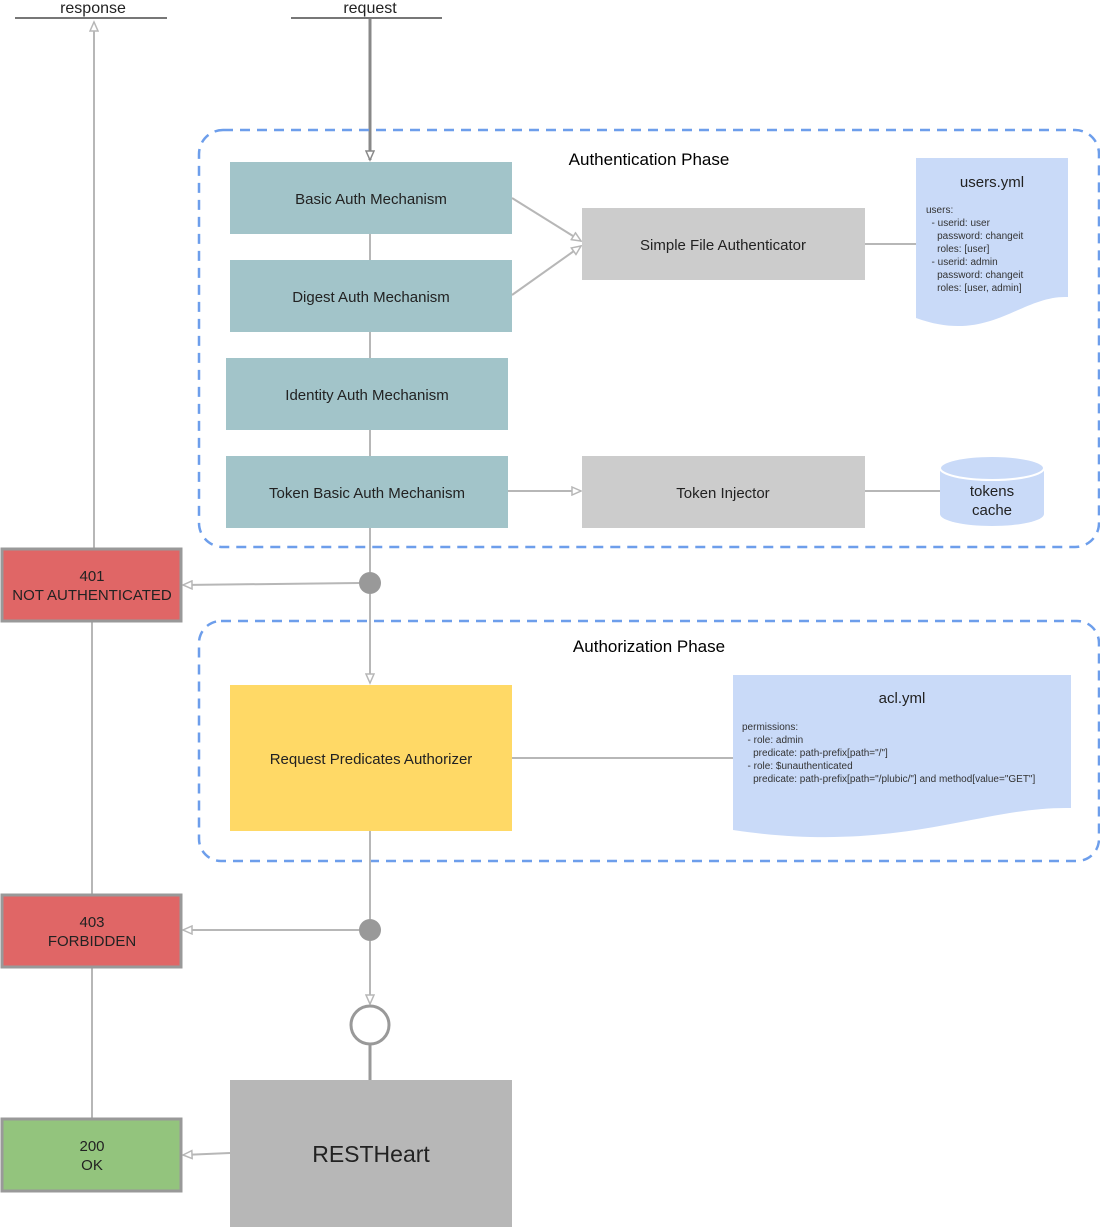  I want to click on basic-auth-mechanism: Basic Auth Mechanism, so click(371, 198).